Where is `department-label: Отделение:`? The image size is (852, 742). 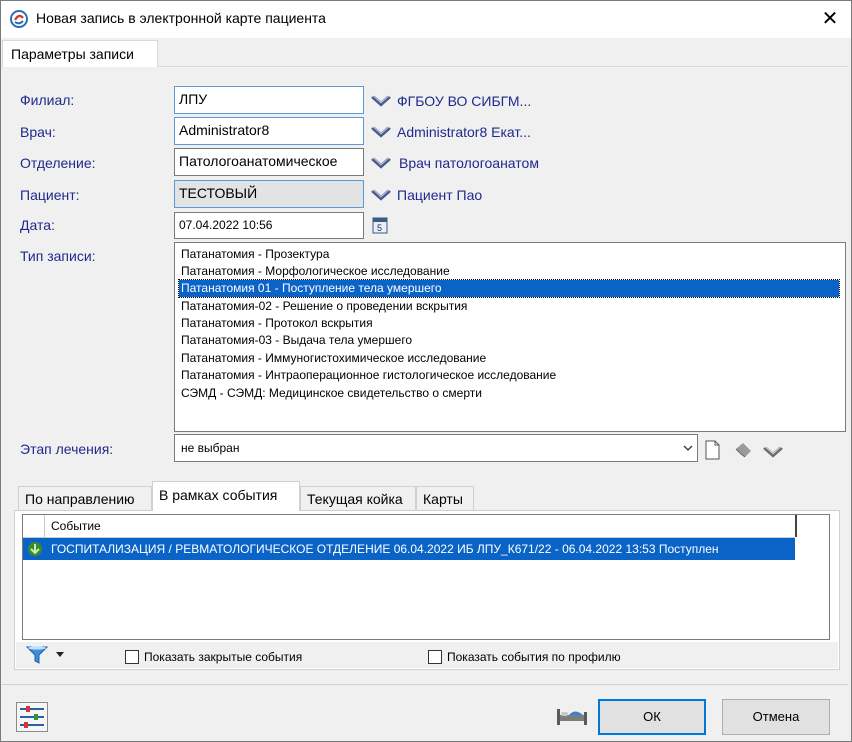
department-label: Отделение: is located at coordinates (58, 163).